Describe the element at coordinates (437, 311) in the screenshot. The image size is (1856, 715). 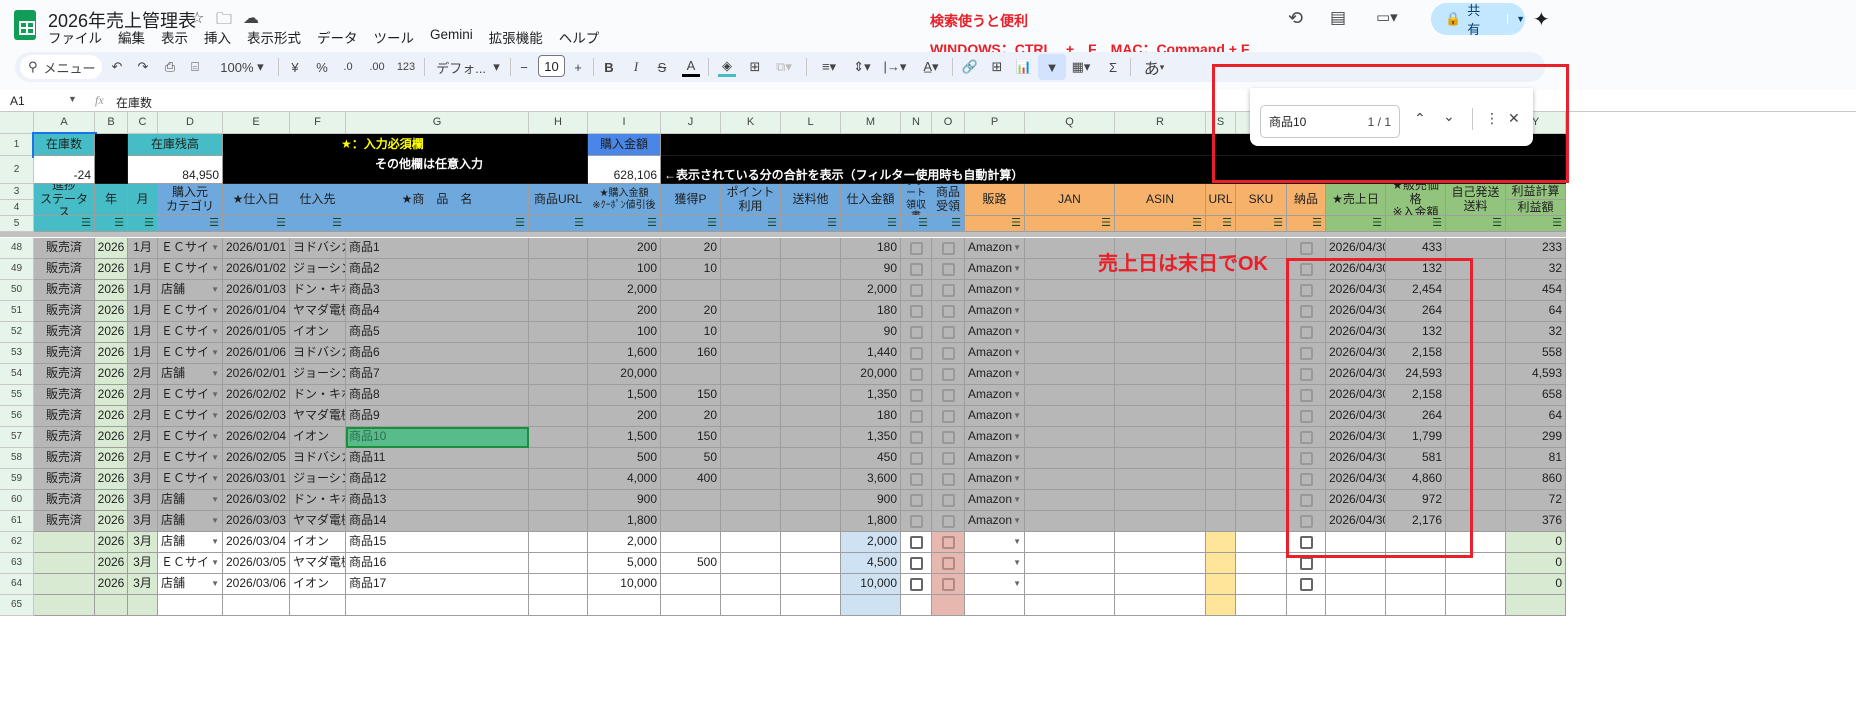
I see `product-name-cell: 商品4` at that location.